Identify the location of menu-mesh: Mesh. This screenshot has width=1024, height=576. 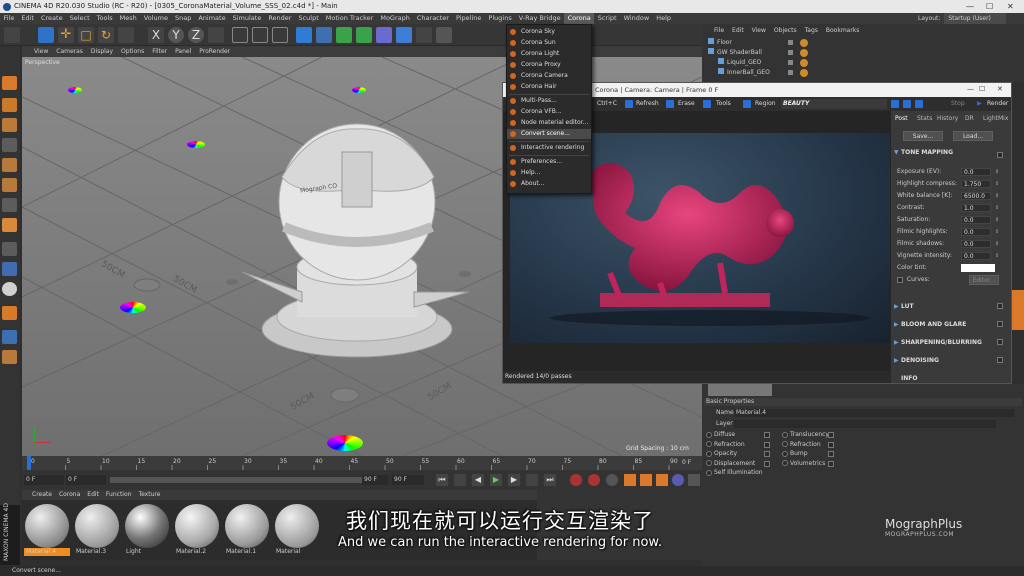
(128, 18).